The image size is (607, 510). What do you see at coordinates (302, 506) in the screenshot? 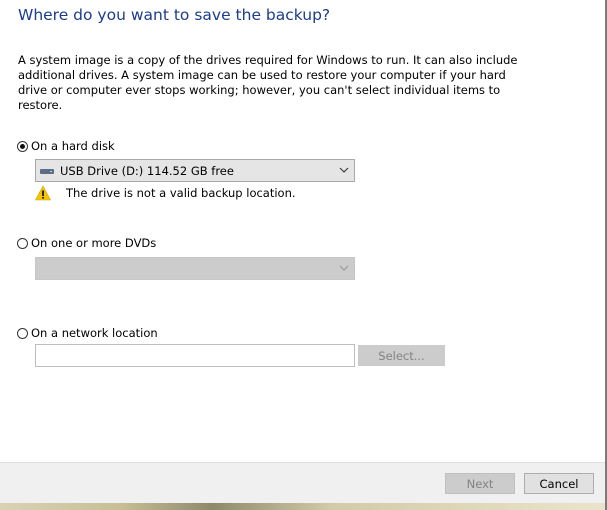
I see `desktop-background-strip` at bounding box center [302, 506].